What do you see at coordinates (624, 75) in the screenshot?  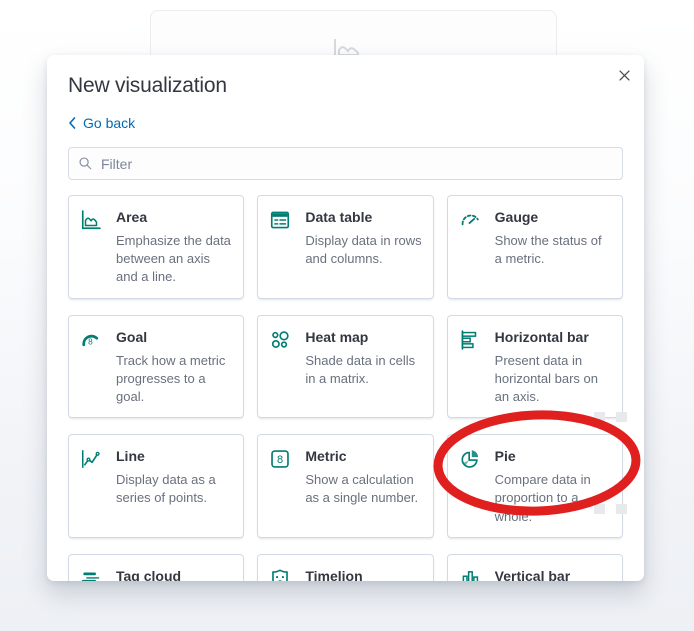 I see `close-icon` at bounding box center [624, 75].